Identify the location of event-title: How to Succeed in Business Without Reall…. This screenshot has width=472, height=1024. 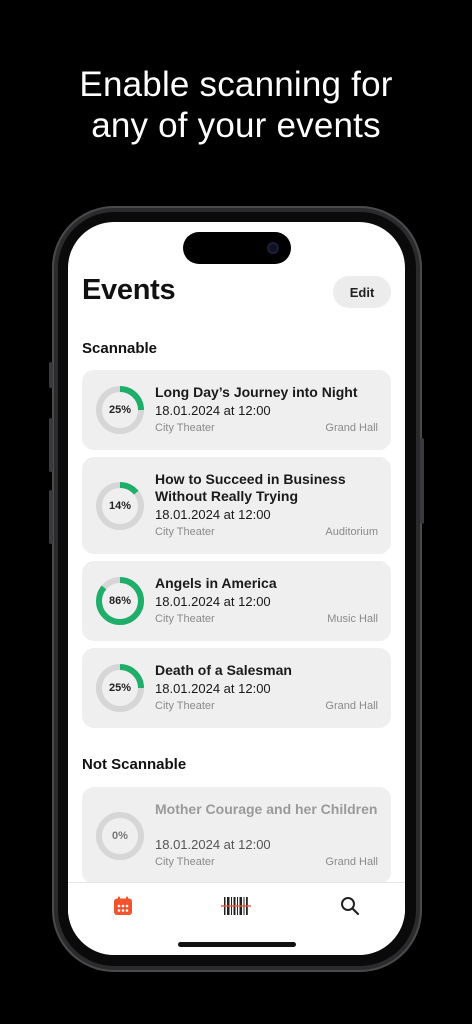
(250, 487).